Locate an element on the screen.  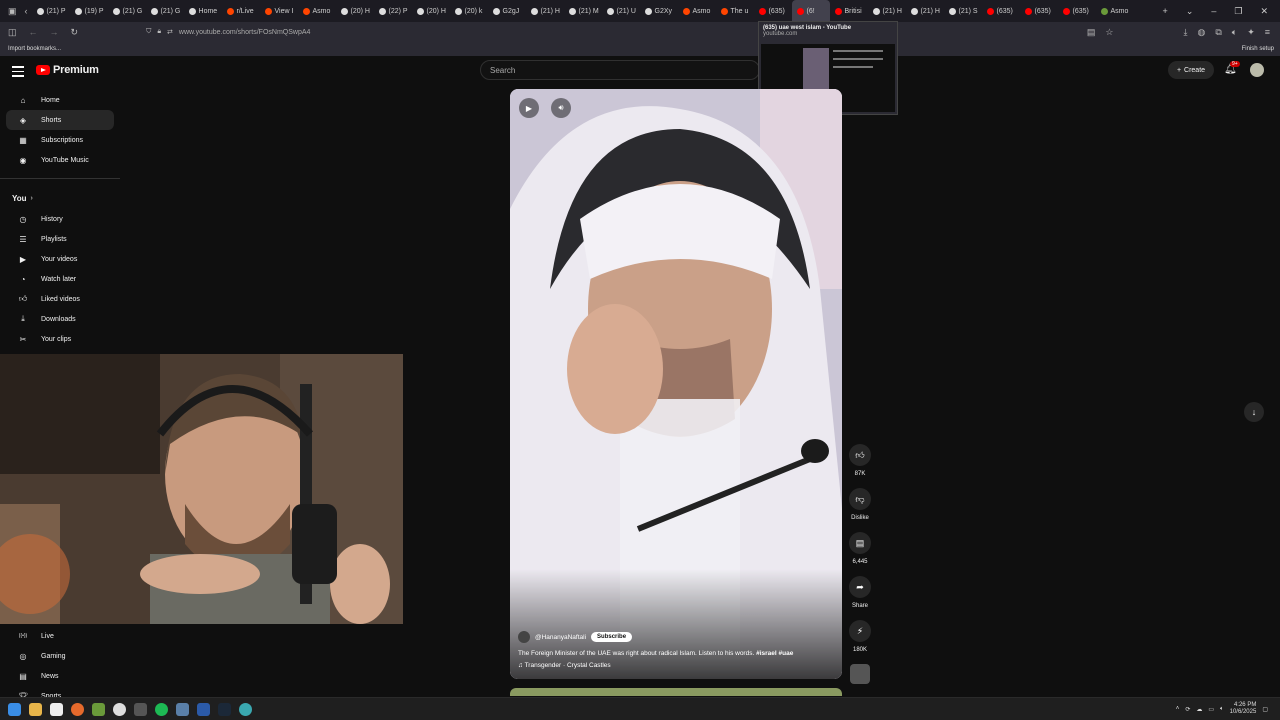
new-tab-icon: + is located at coordinates (1165, 11).